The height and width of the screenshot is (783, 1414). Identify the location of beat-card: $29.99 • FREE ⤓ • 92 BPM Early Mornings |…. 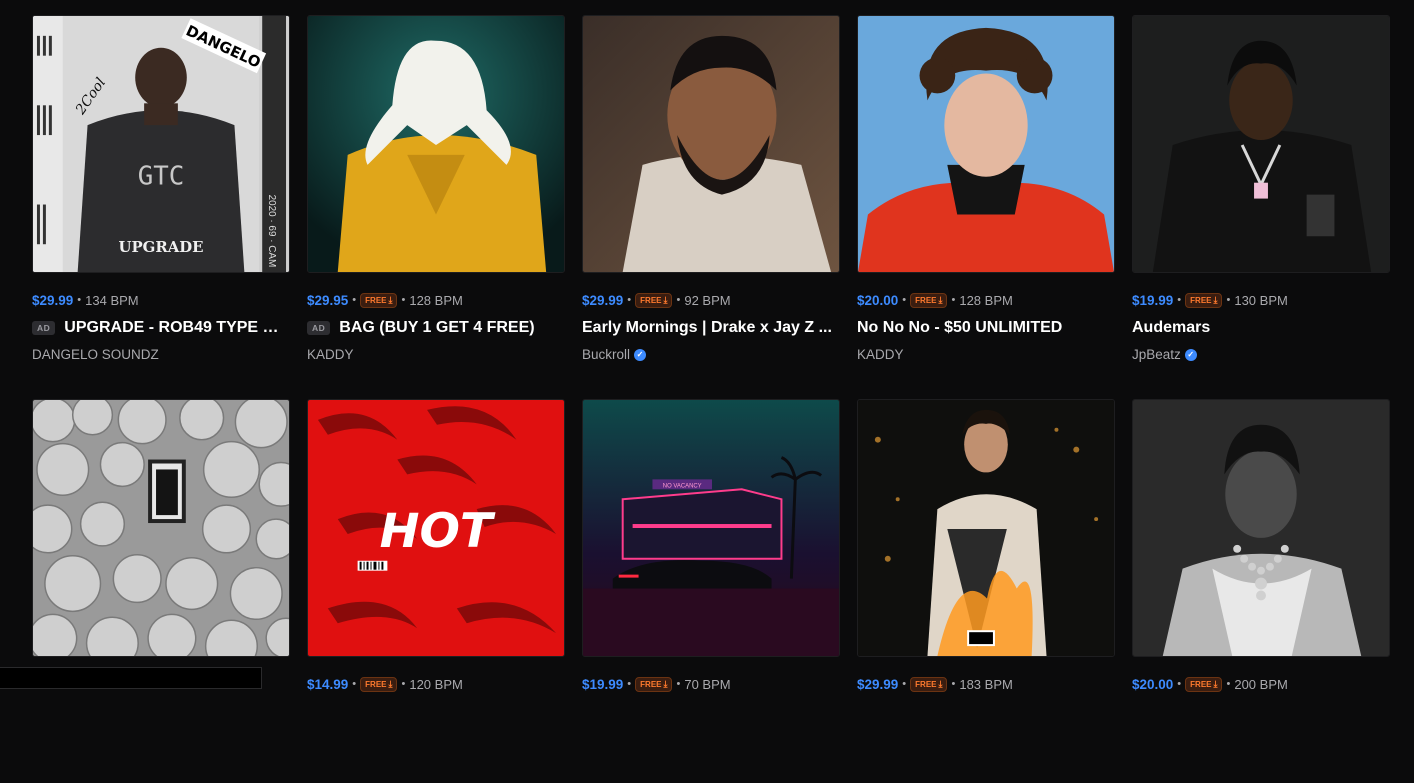
(711, 207).